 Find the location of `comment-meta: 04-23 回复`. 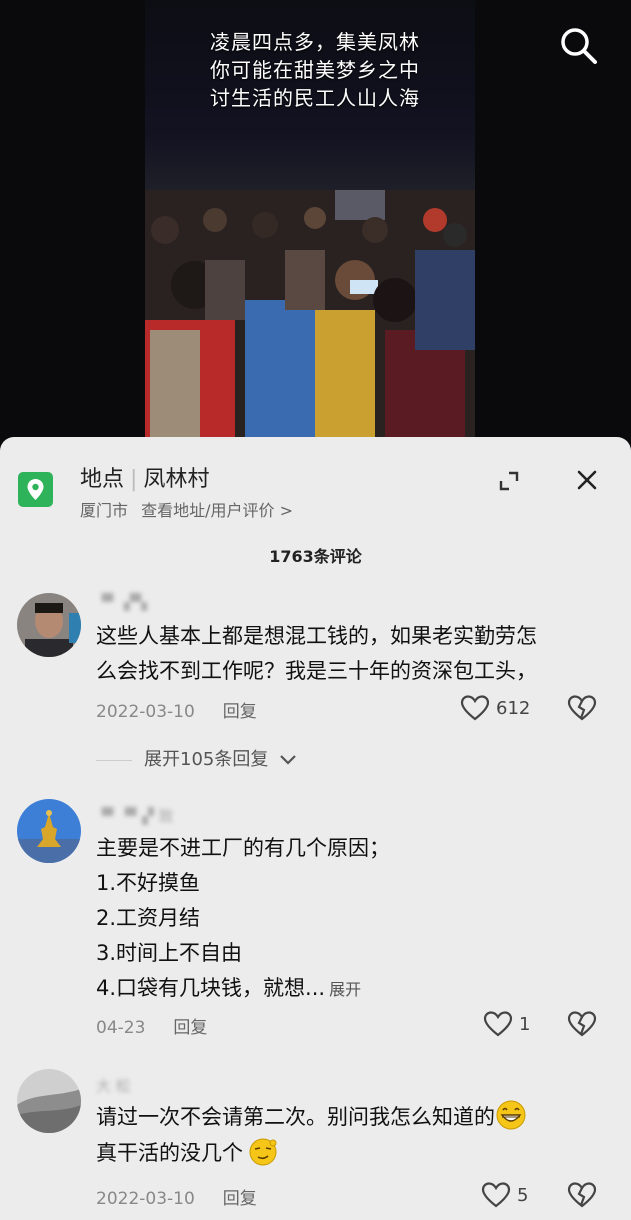

comment-meta: 04-23 回复 is located at coordinates (151, 1025).